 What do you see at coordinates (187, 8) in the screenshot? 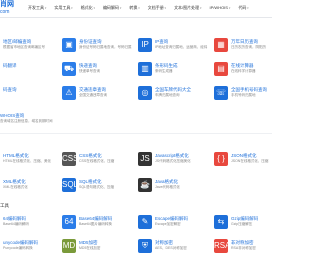
I see `nav-item-6: 文本/图片处理` at bounding box center [187, 8].